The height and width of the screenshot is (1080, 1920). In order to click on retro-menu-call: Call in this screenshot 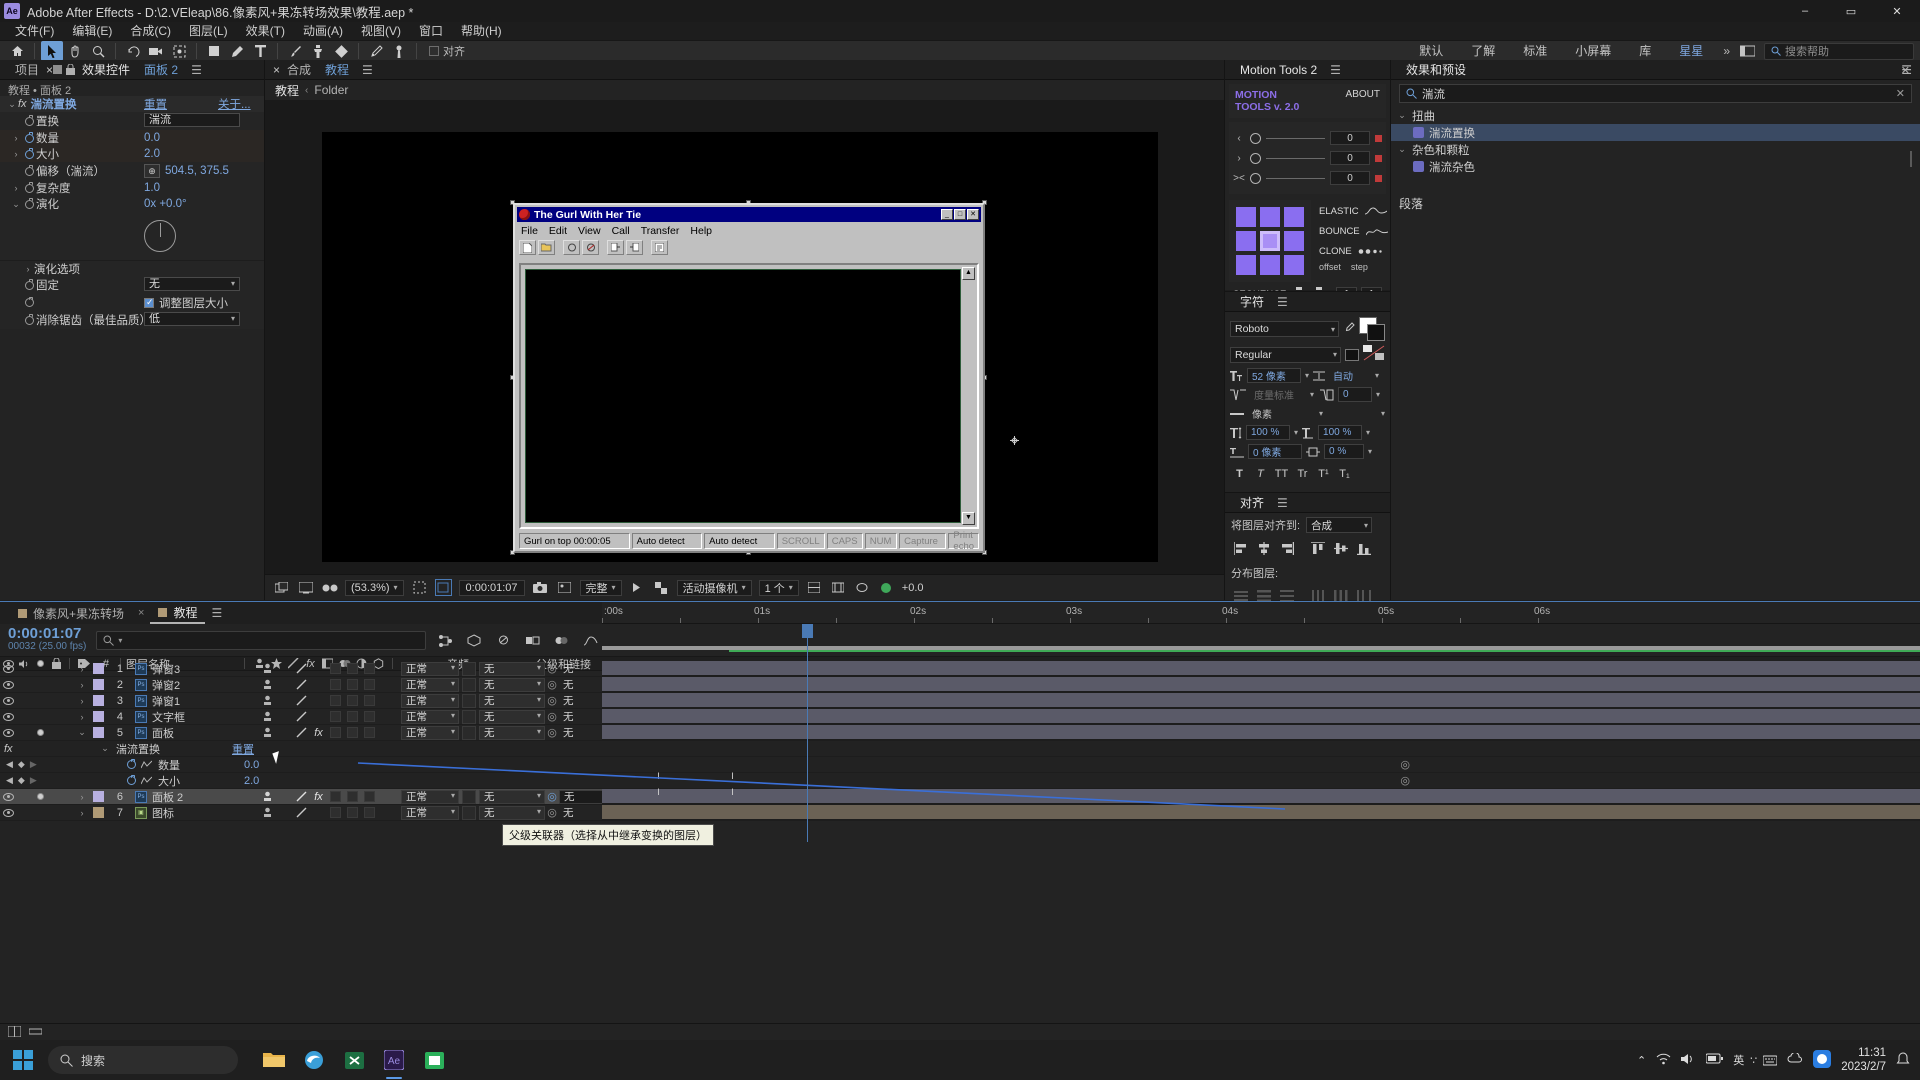, I will do `click(621, 231)`.